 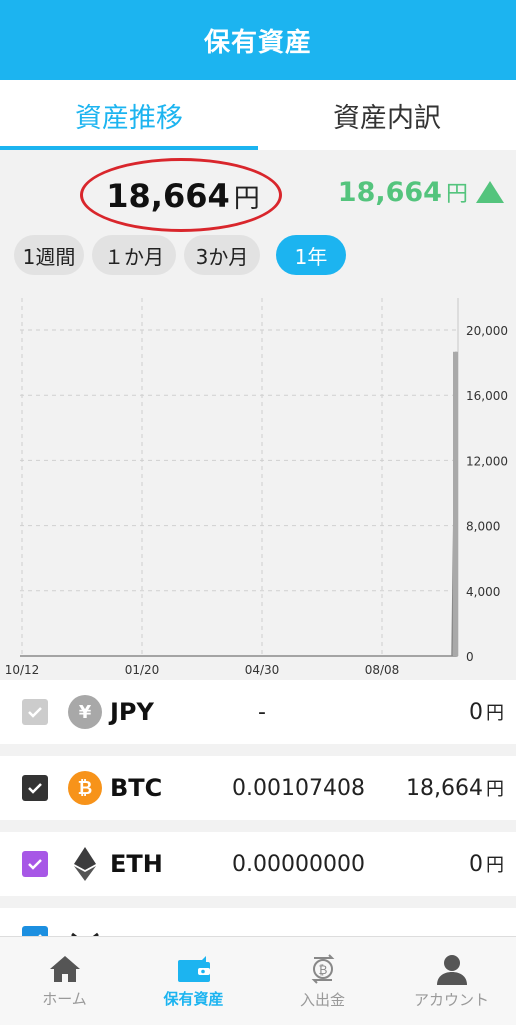 I want to click on y-tick-label: 12,000, so click(x=487, y=461).